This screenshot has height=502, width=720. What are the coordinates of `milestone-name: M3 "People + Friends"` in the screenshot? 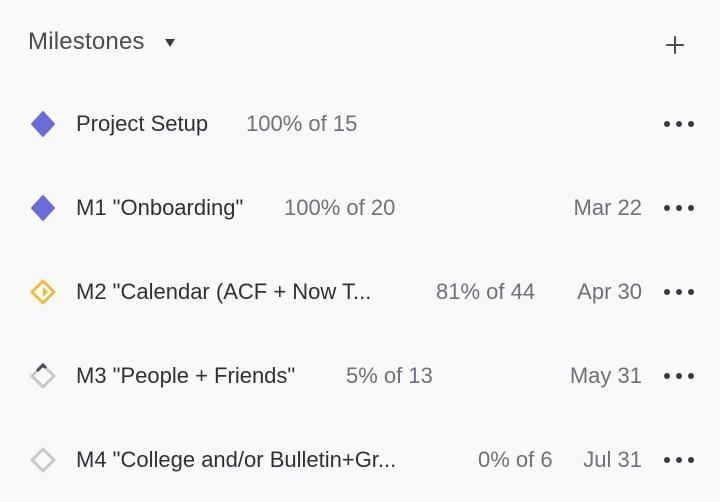 It's located at (186, 375).